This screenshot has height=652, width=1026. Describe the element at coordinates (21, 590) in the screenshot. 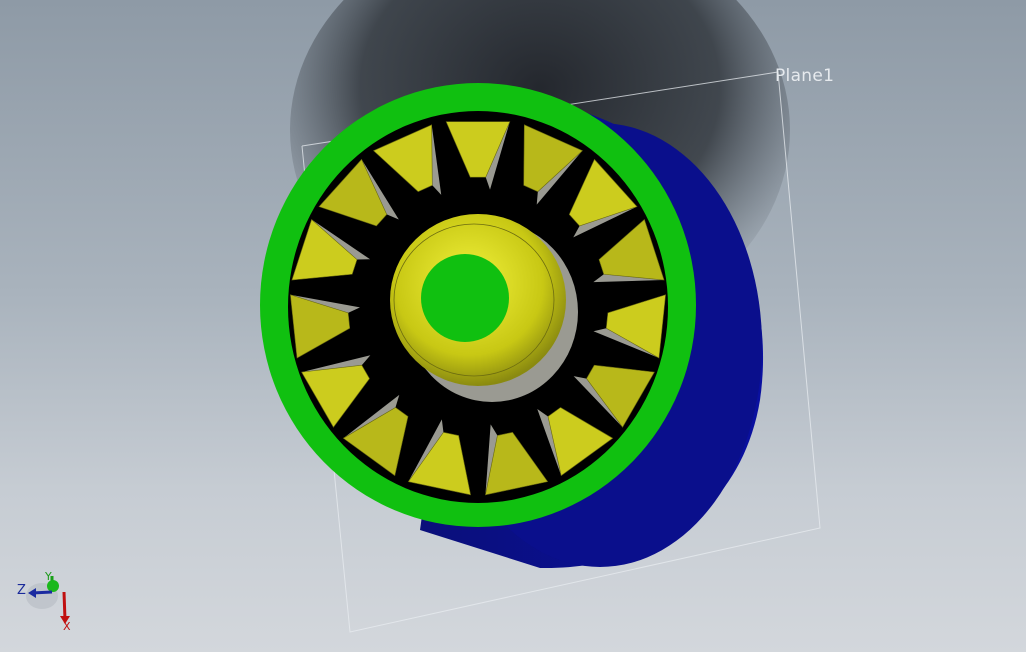

I see `triad-z-label: Z` at that location.